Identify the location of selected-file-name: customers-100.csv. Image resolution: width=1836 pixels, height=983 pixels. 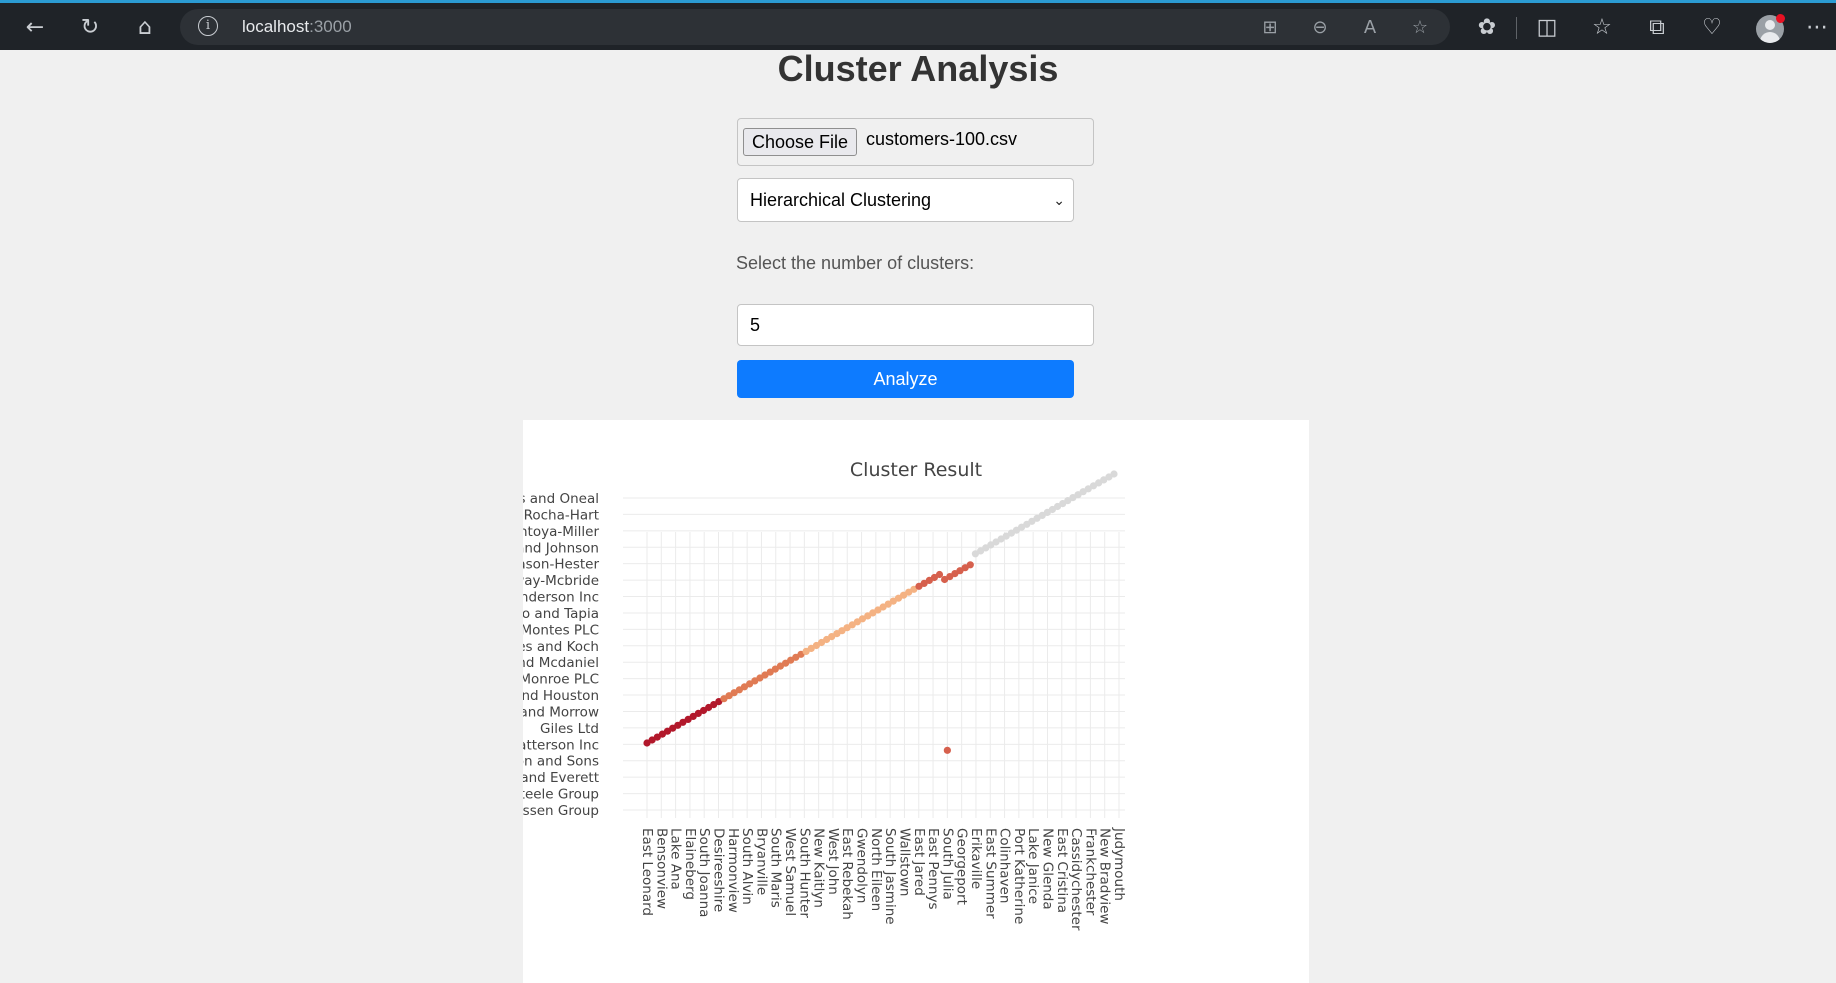
(942, 139).